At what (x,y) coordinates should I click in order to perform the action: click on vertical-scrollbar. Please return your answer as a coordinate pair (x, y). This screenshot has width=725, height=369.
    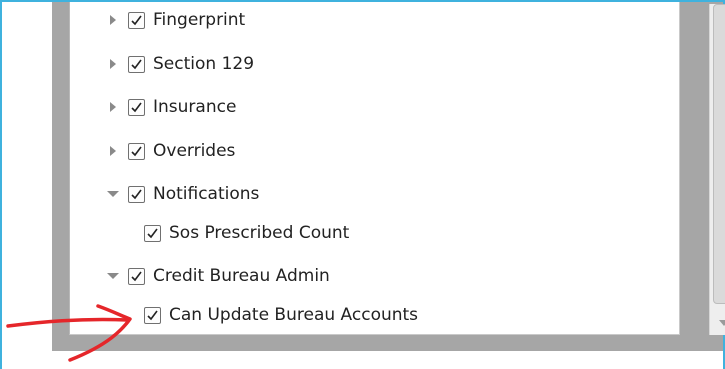
    Looking at the image, I should click on (717, 169).